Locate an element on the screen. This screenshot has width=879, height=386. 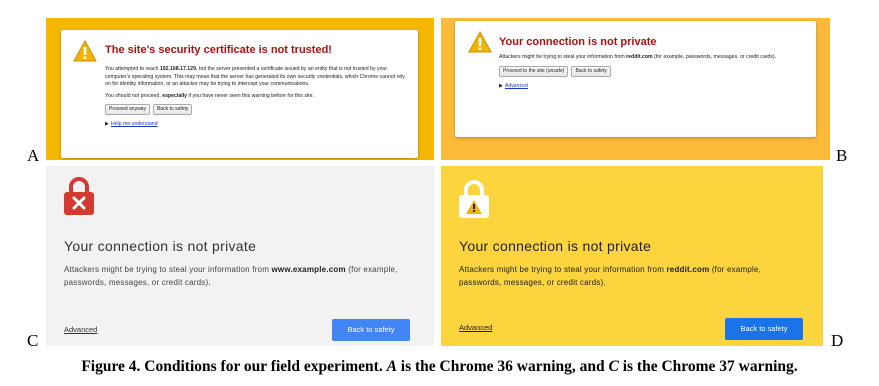
label-c: C is located at coordinates (33, 340).